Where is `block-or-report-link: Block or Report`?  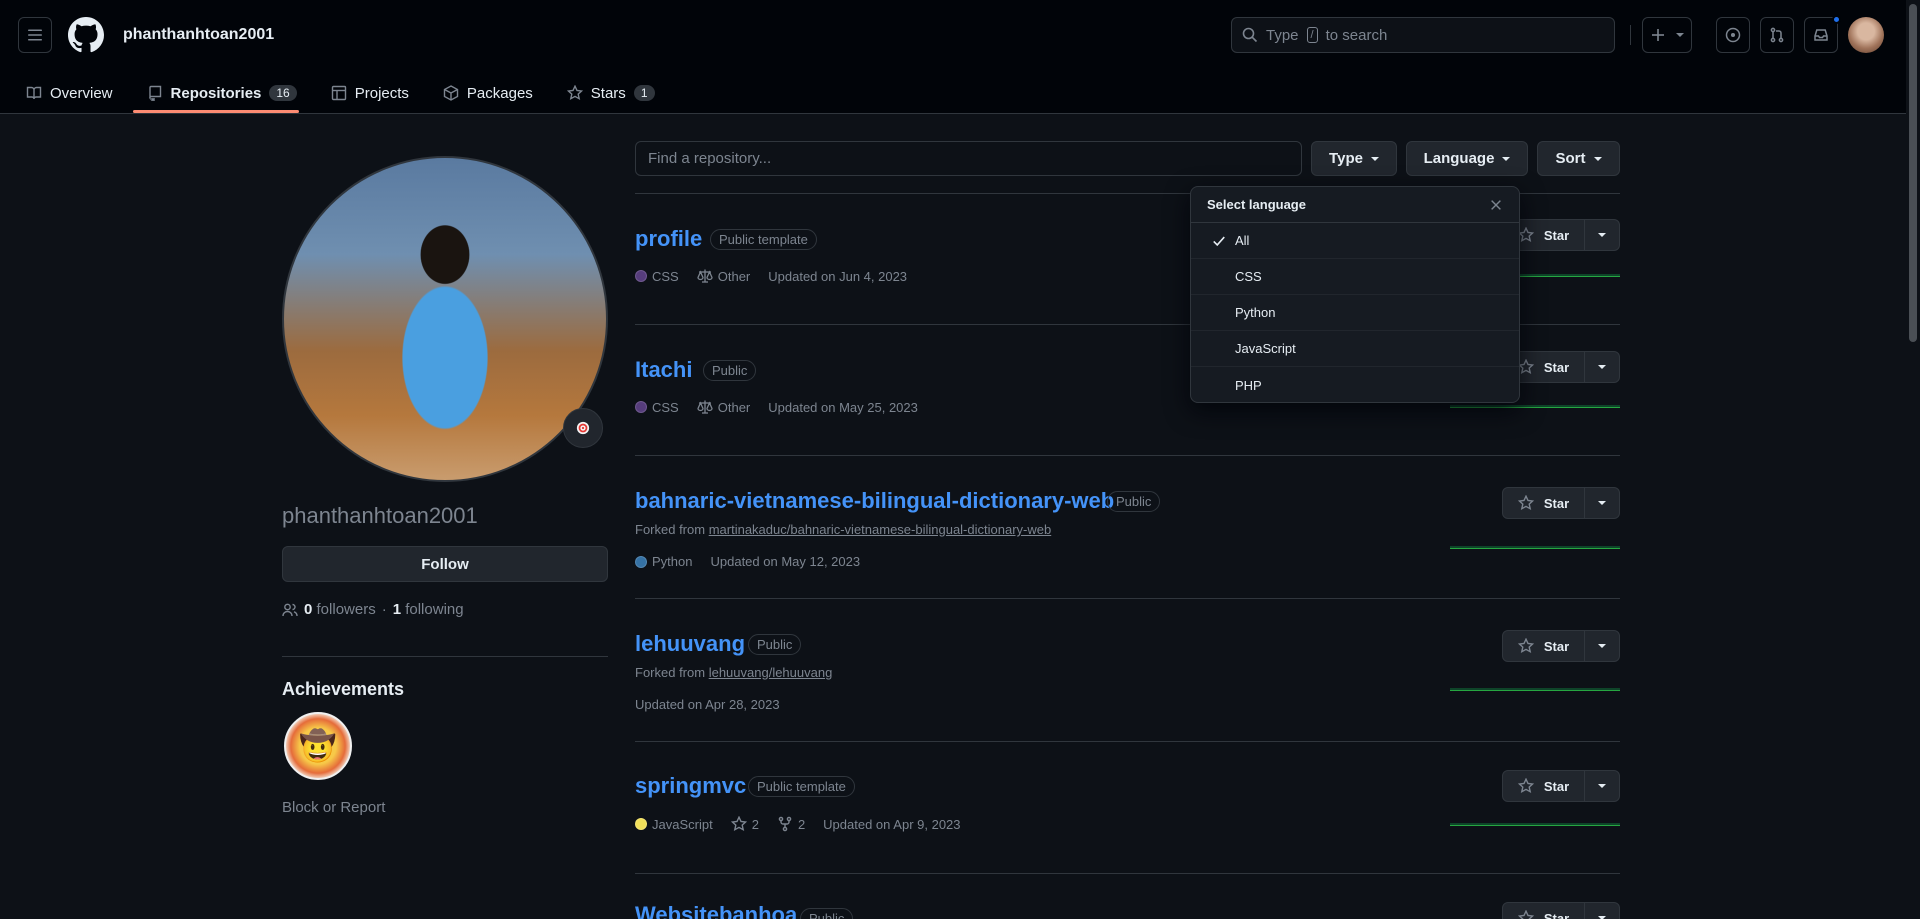
block-or-report-link: Block or Report is located at coordinates (333, 807).